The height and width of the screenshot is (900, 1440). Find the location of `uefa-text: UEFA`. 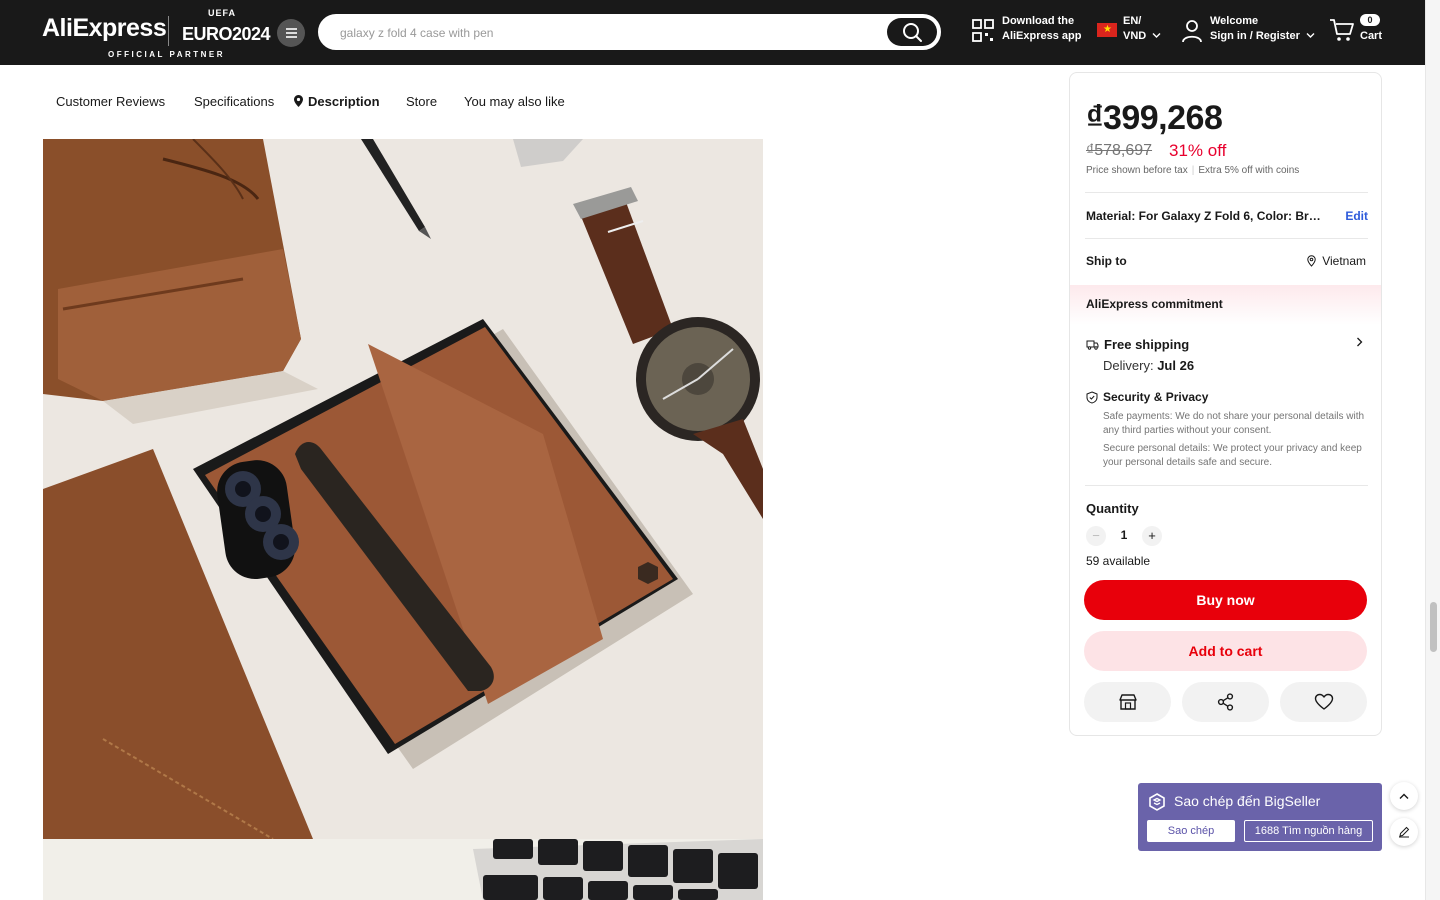

uefa-text: UEFA is located at coordinates (222, 13).